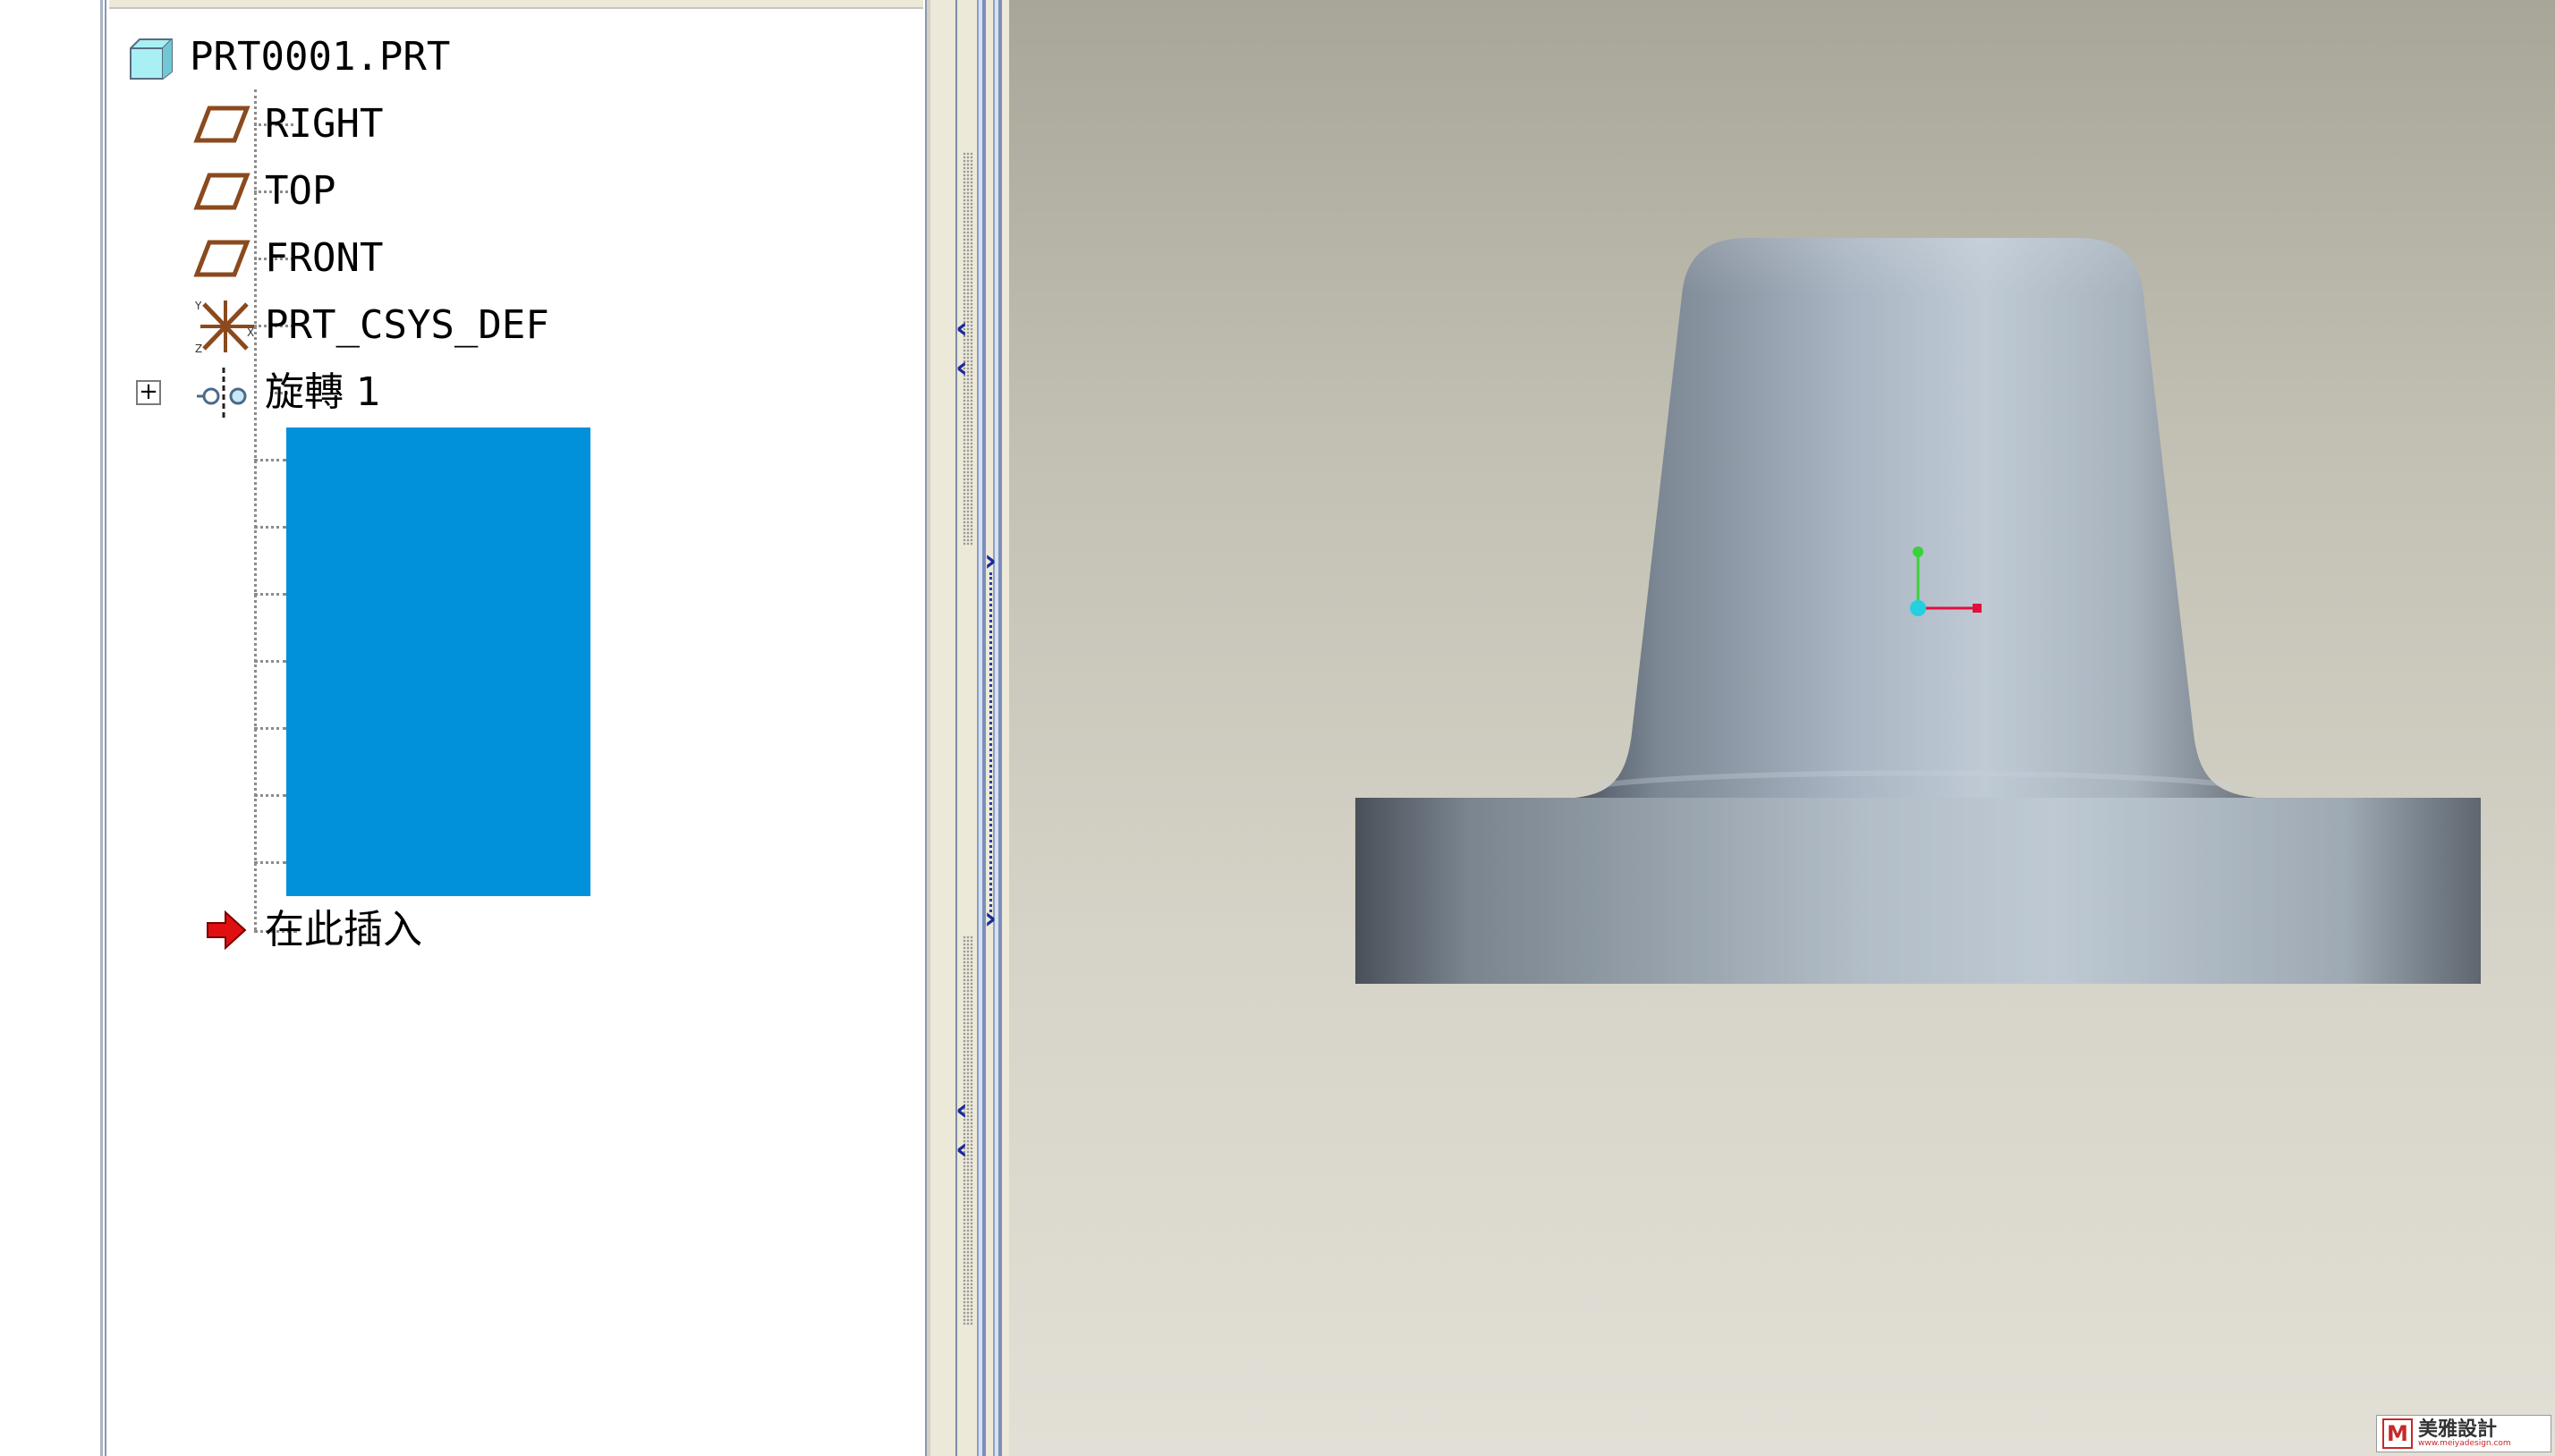 This screenshot has width=2555, height=1456. I want to click on tree-item-label: 在此插入, so click(344, 930).